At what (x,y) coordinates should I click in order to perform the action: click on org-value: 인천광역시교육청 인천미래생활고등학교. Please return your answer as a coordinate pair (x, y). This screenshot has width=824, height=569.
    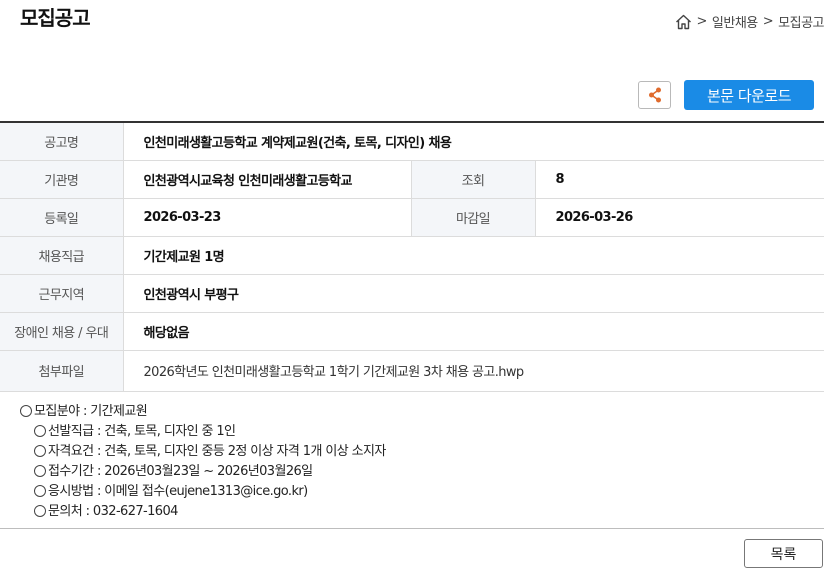
    Looking at the image, I should click on (267, 179).